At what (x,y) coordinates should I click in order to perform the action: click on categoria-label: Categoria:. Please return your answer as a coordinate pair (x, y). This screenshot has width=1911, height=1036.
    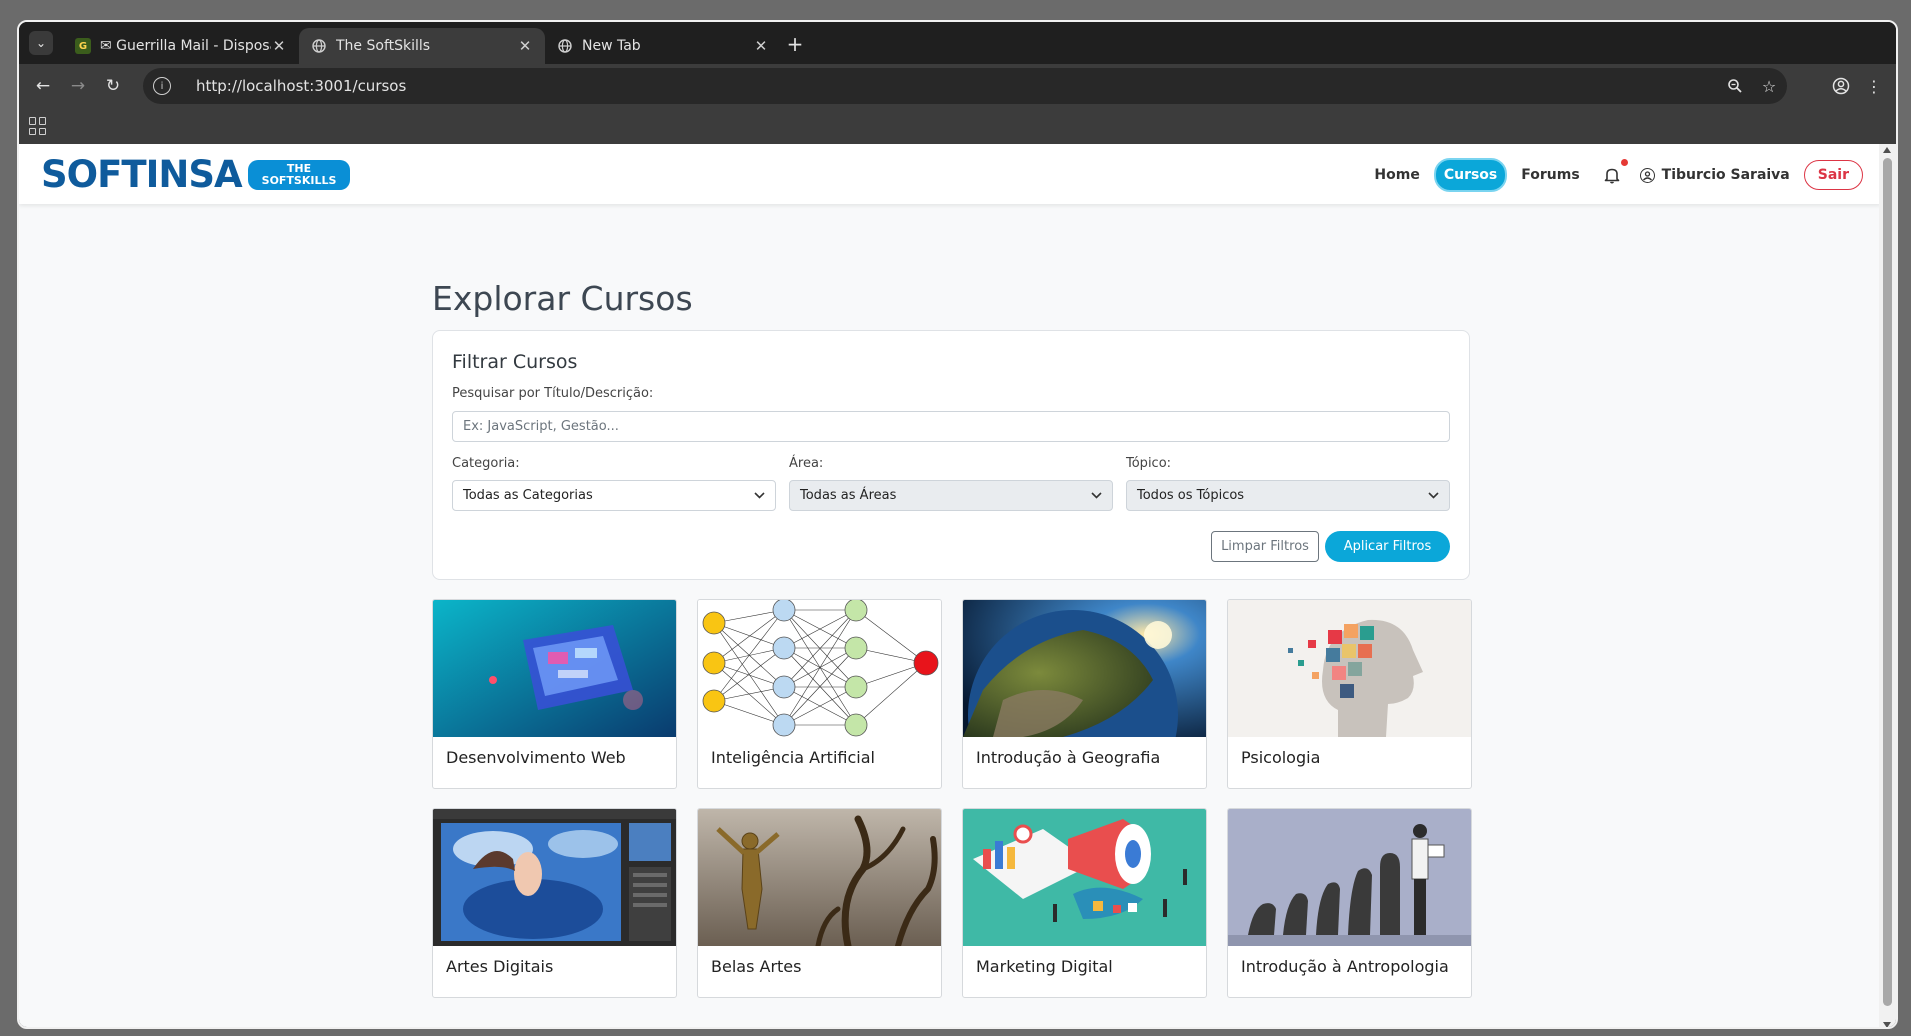
    Looking at the image, I should click on (486, 463).